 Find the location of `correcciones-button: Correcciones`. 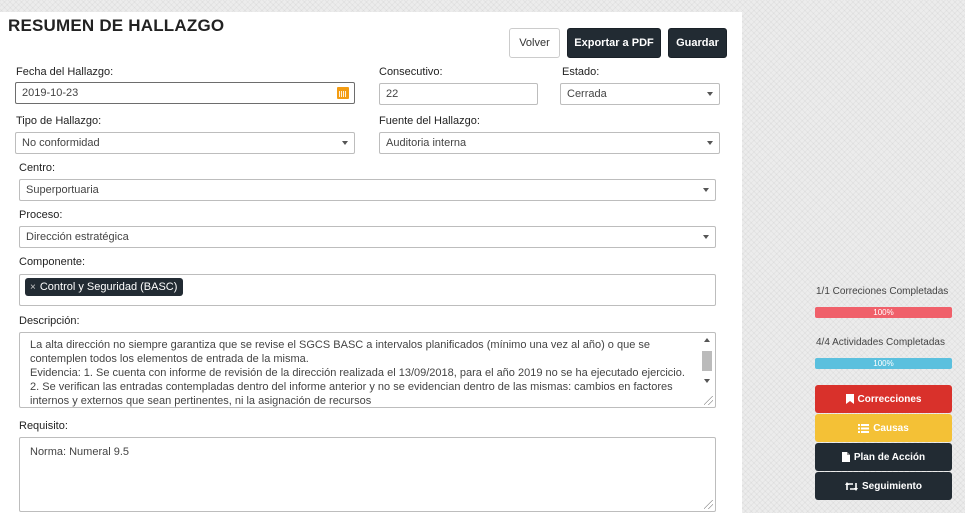

correcciones-button: Correcciones is located at coordinates (883, 399).